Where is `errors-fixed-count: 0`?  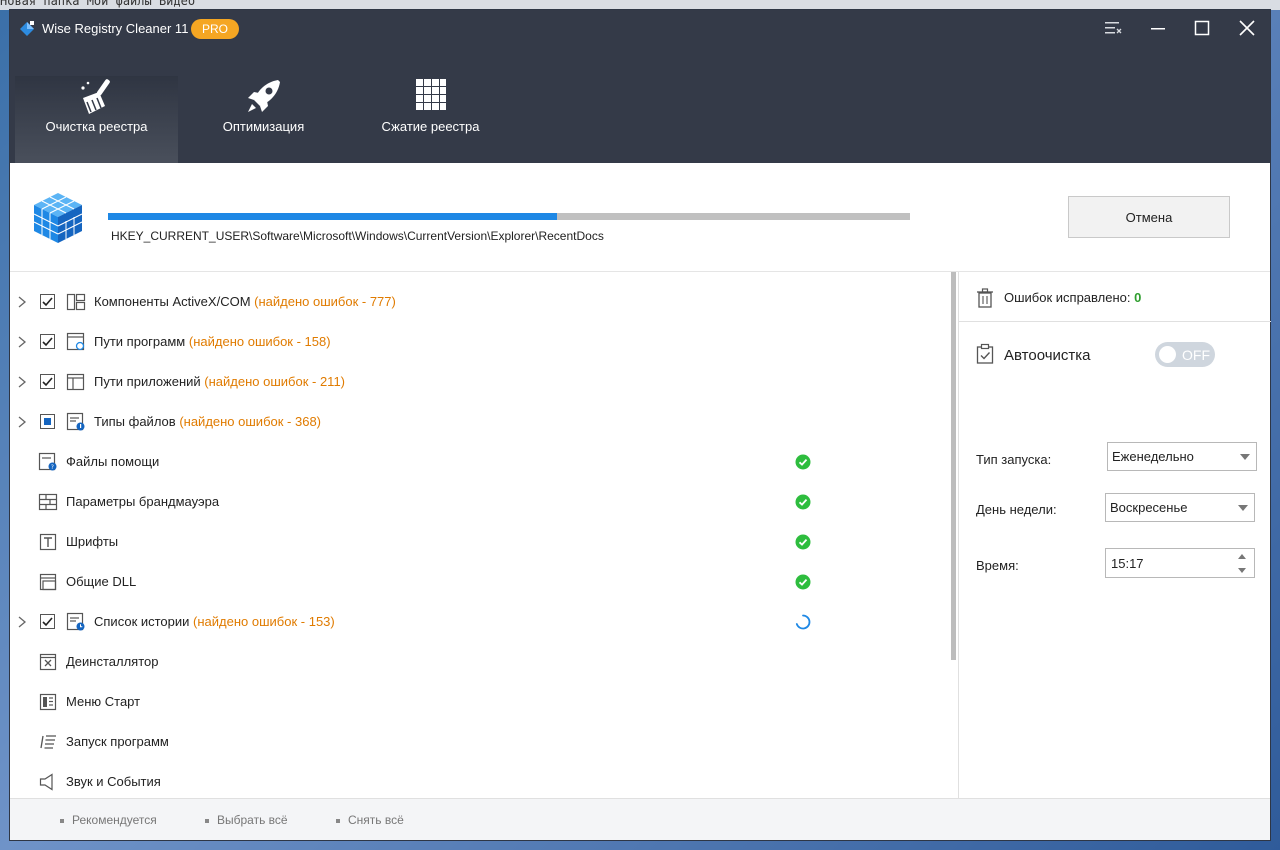 errors-fixed-count: 0 is located at coordinates (1138, 297).